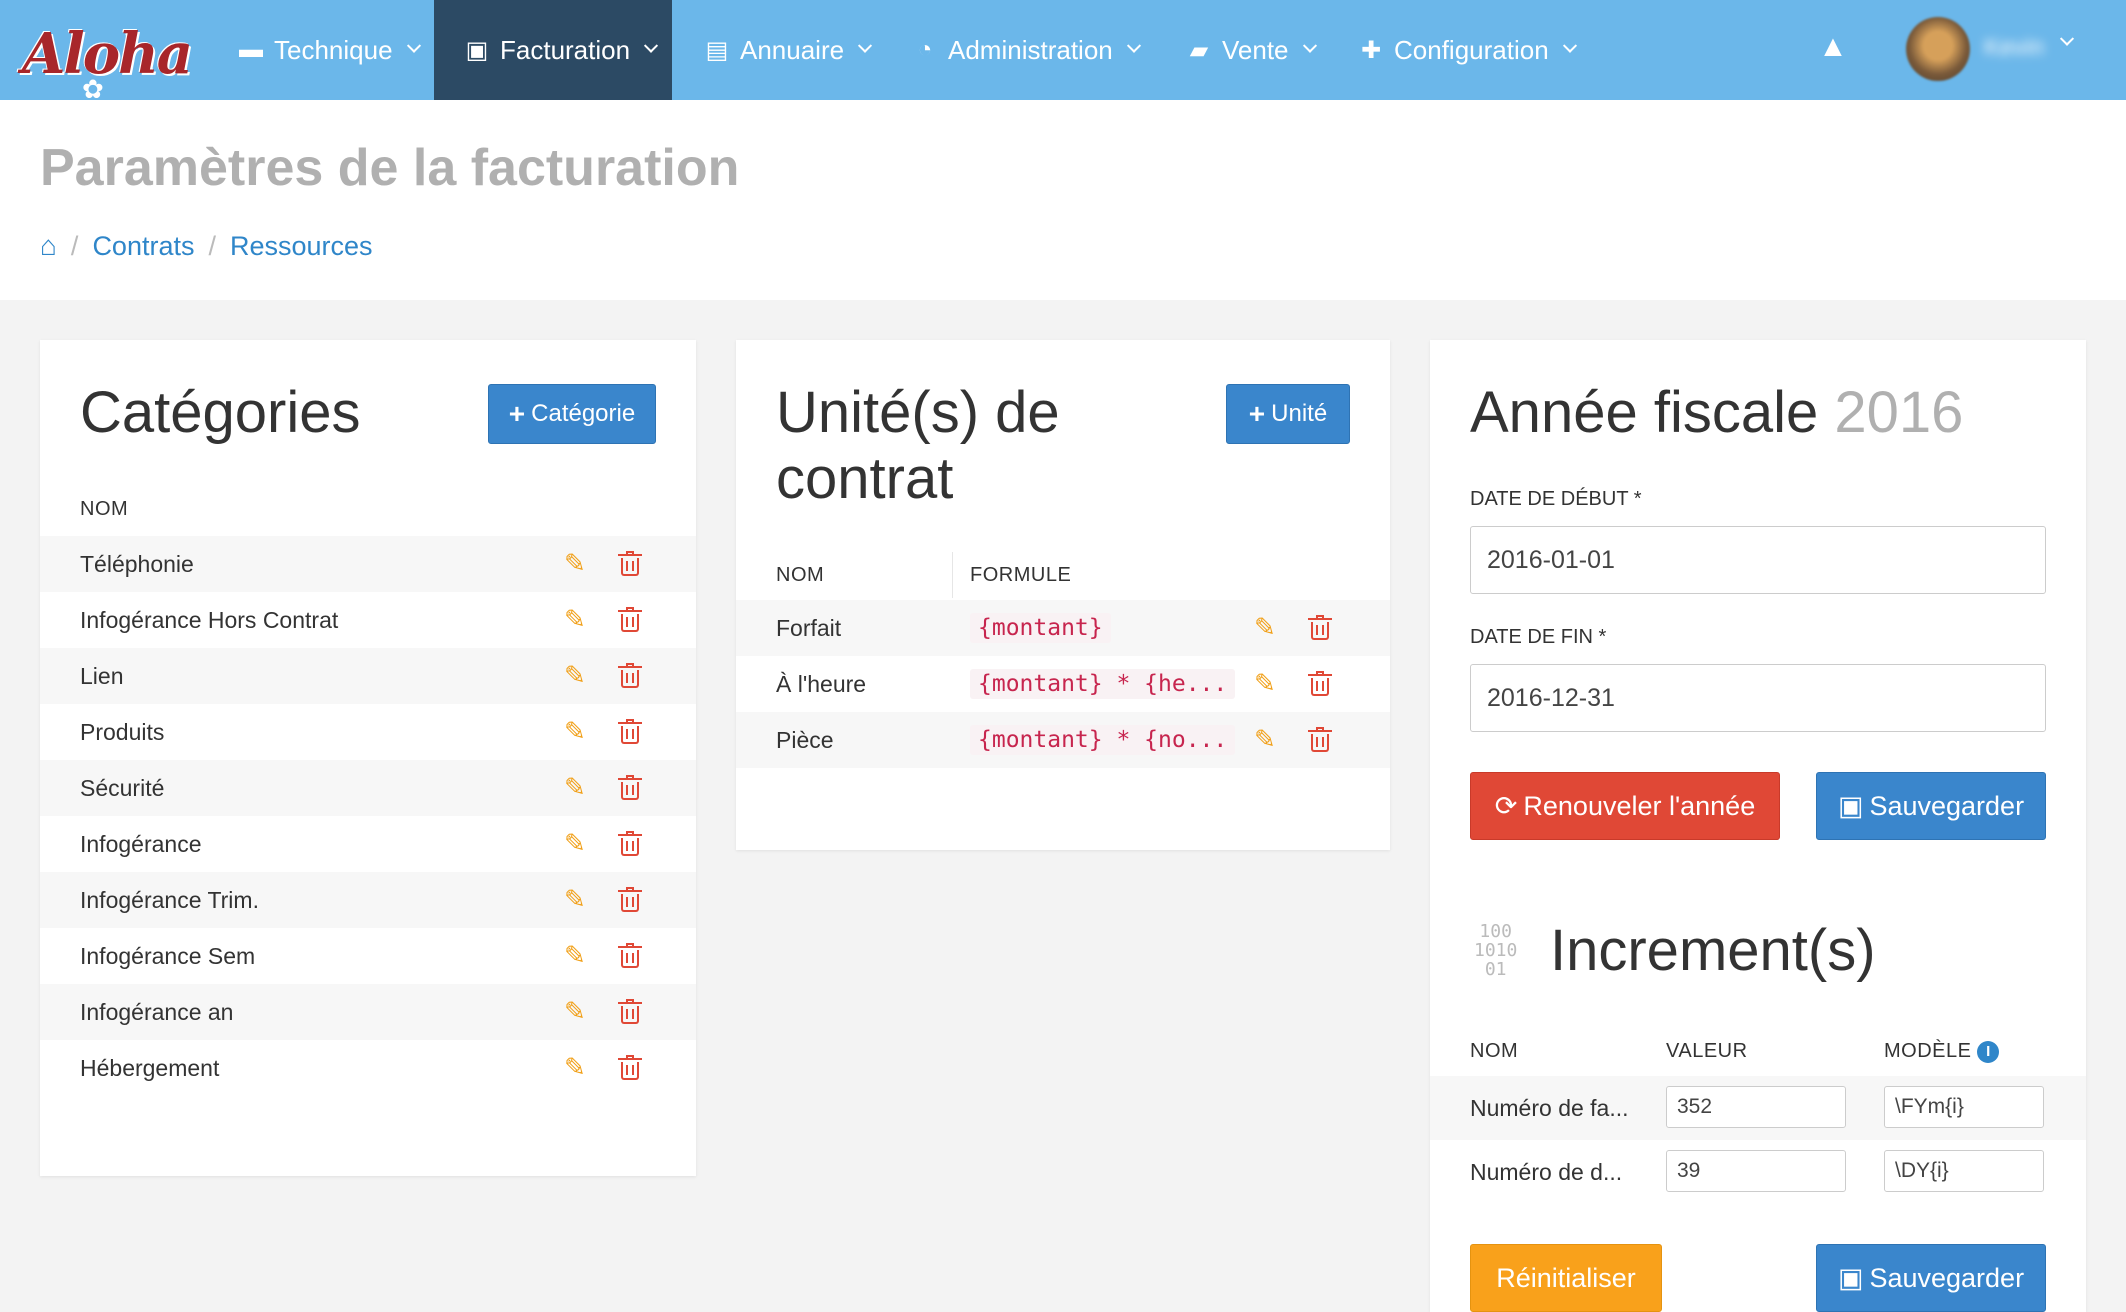  I want to click on nav-configuration: ✚ Configuration, so click(1465, 50).